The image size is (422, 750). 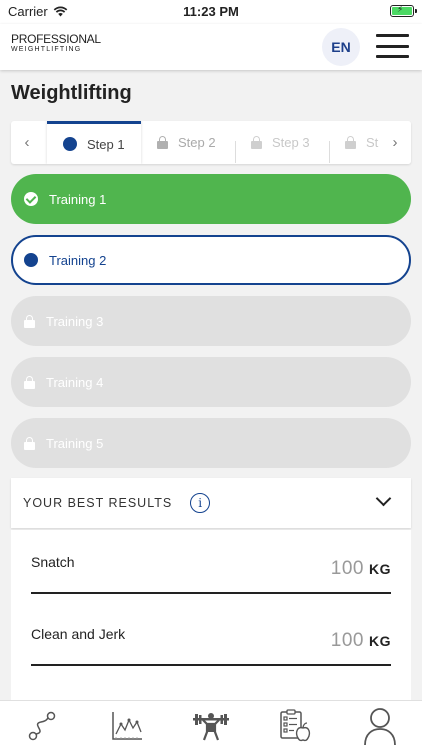 What do you see at coordinates (403, 10) in the screenshot?
I see `battery-charging-icon` at bounding box center [403, 10].